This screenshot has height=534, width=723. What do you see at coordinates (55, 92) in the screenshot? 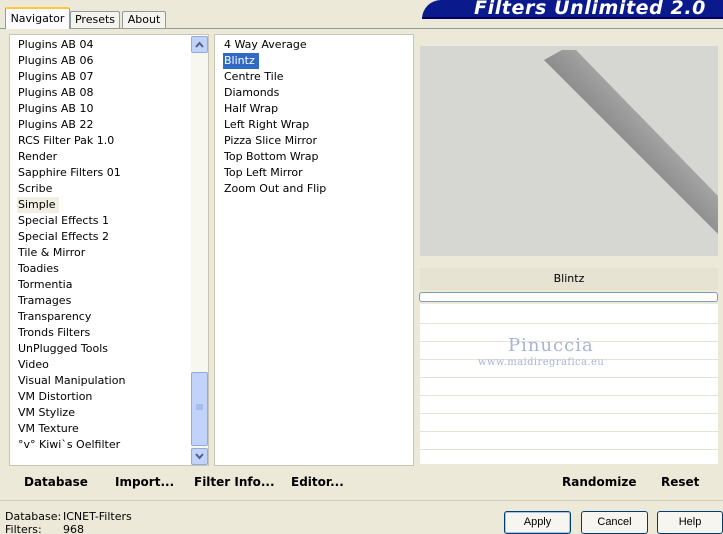
I see `category-item: Plugins AB 08` at bounding box center [55, 92].